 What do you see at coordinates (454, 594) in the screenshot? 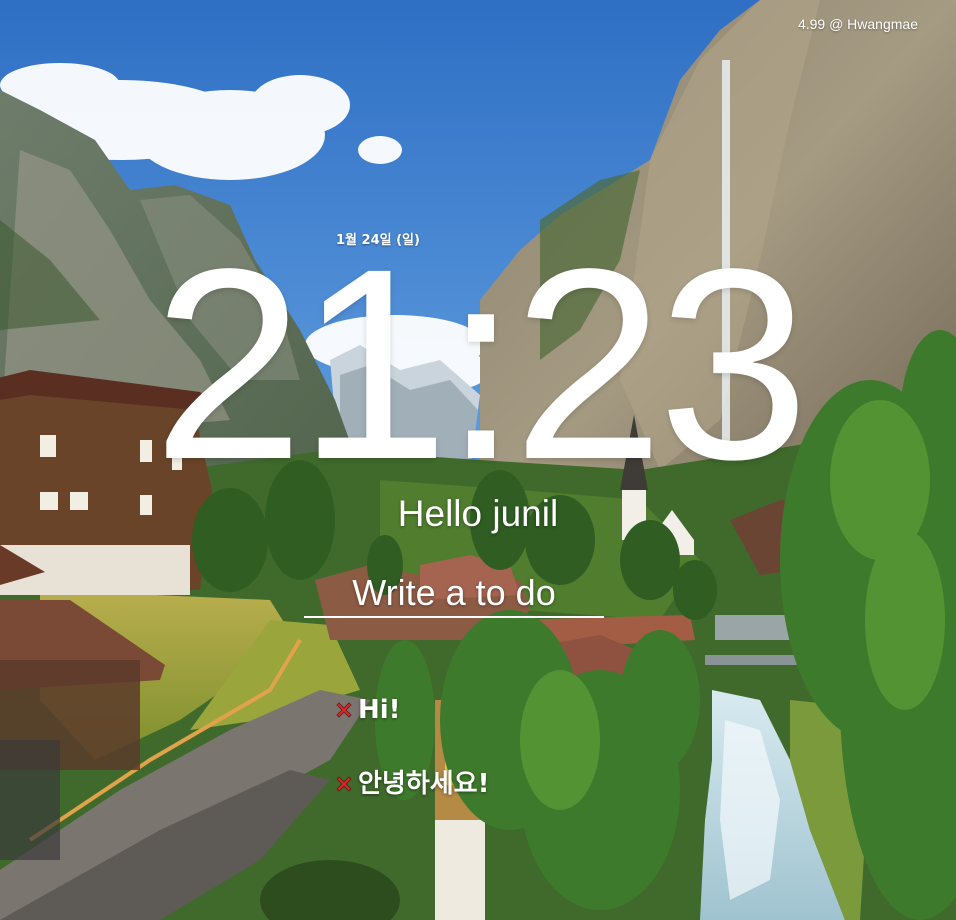
I see `todo-input` at bounding box center [454, 594].